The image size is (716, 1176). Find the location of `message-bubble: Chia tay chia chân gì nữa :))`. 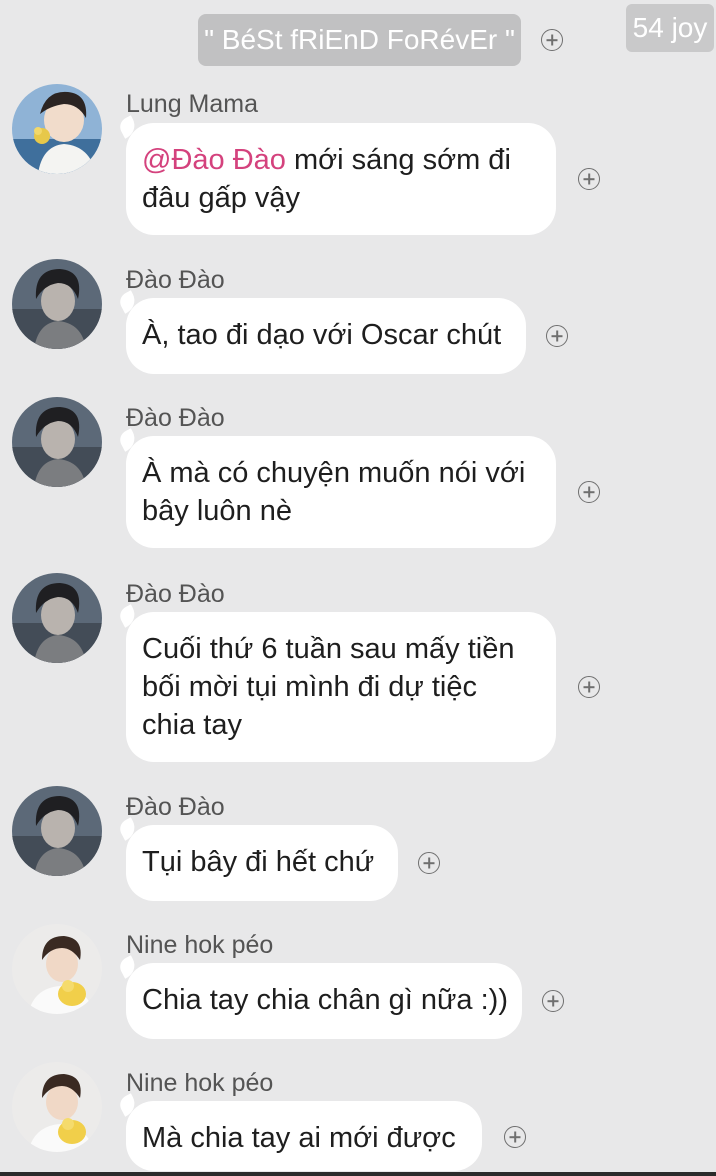

message-bubble: Chia tay chia chân gì nữa :)) is located at coordinates (324, 1001).